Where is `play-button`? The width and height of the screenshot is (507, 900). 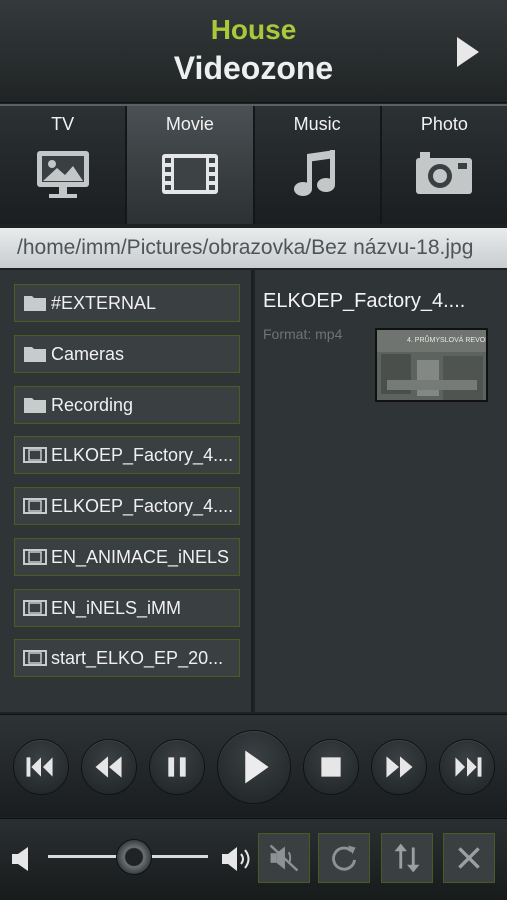 play-button is located at coordinates (254, 767).